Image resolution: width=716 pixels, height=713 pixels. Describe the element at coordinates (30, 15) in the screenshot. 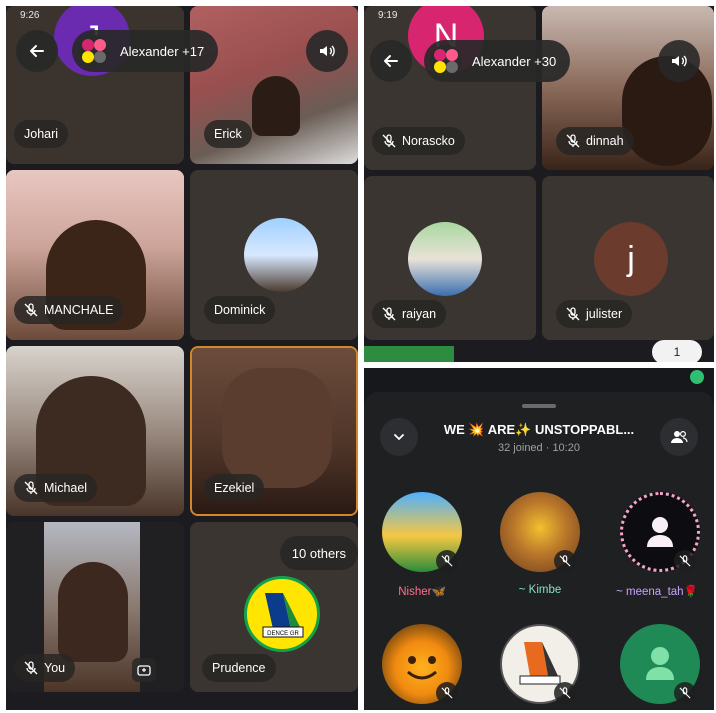

I see `status-bar-time: 9:26` at that location.